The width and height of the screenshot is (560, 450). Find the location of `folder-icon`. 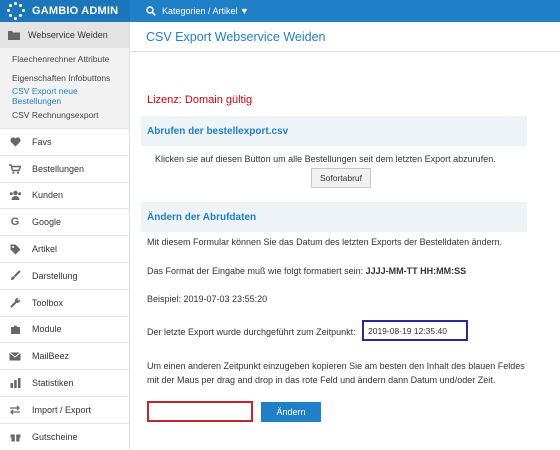

folder-icon is located at coordinates (14, 35).